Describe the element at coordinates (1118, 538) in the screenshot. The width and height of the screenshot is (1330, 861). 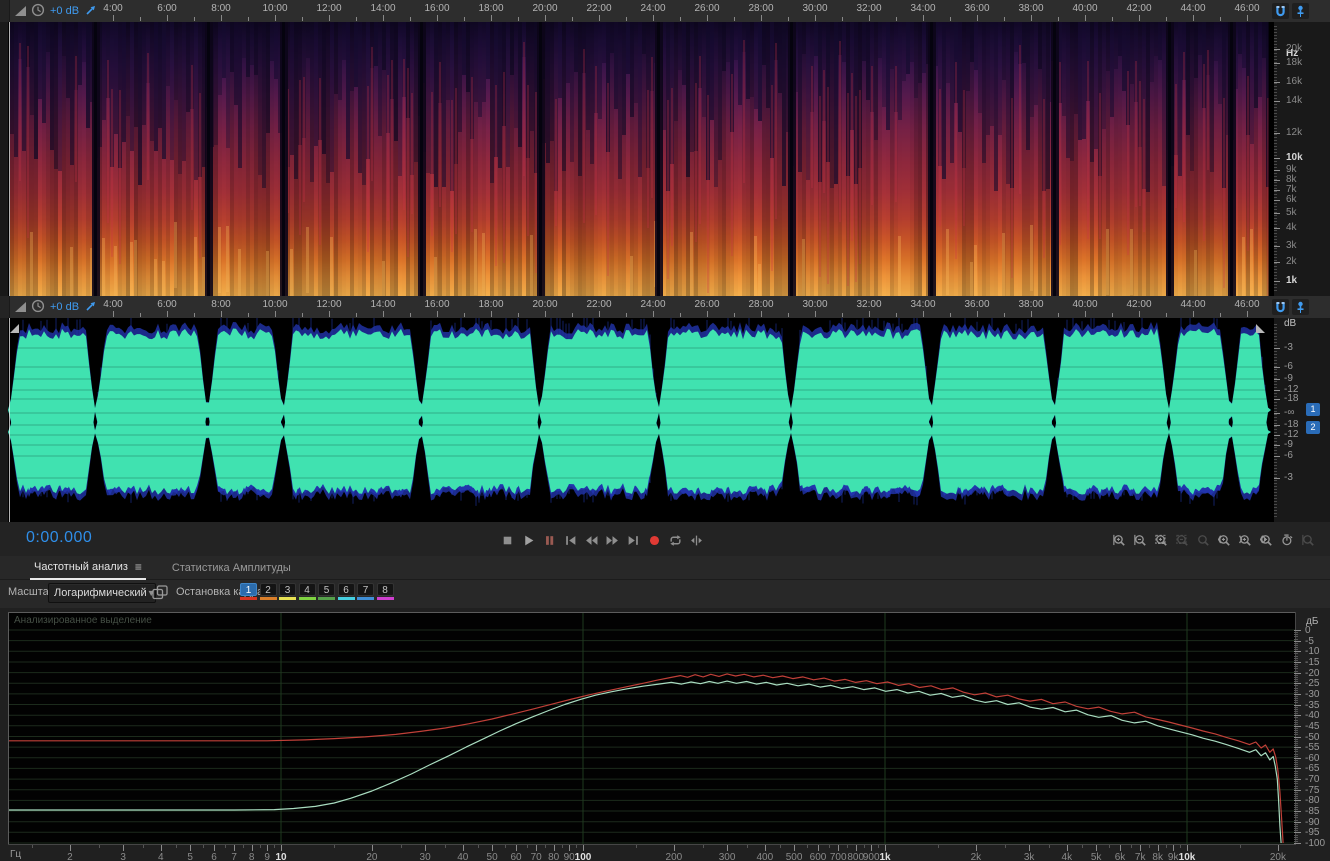
I see `zoom-in-time-button` at that location.